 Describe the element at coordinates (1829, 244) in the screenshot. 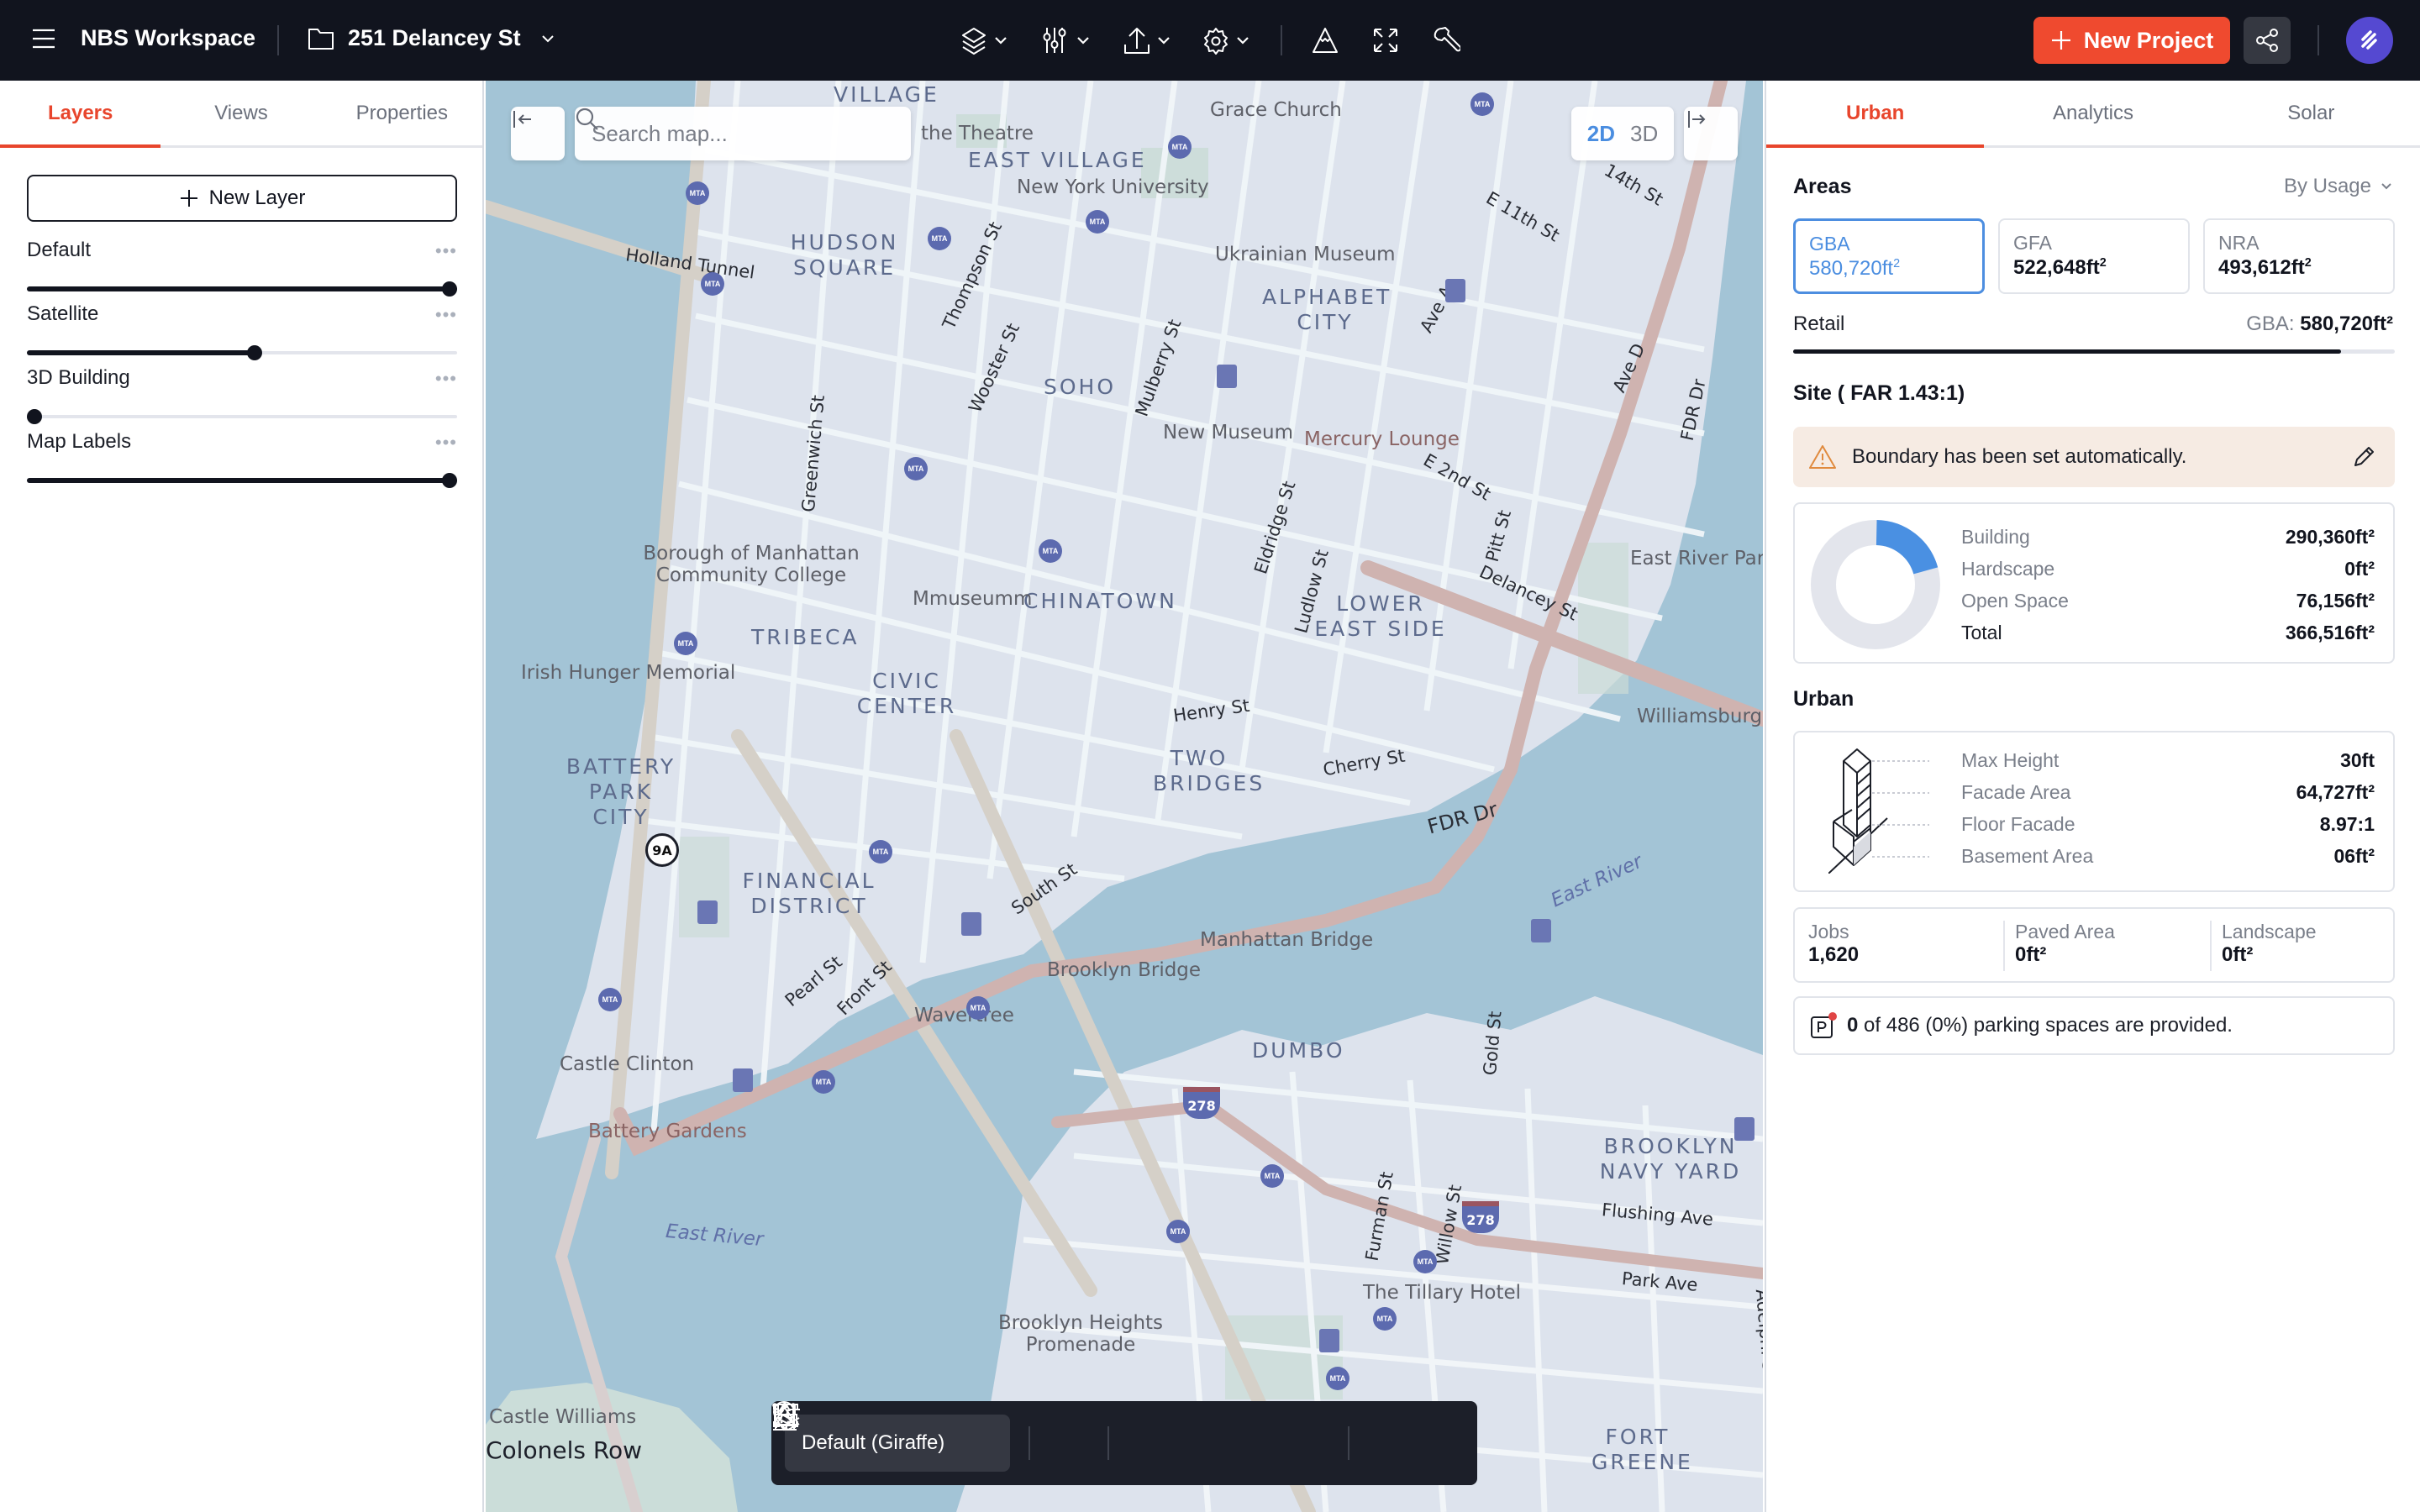

I see `area-key: GBA` at that location.